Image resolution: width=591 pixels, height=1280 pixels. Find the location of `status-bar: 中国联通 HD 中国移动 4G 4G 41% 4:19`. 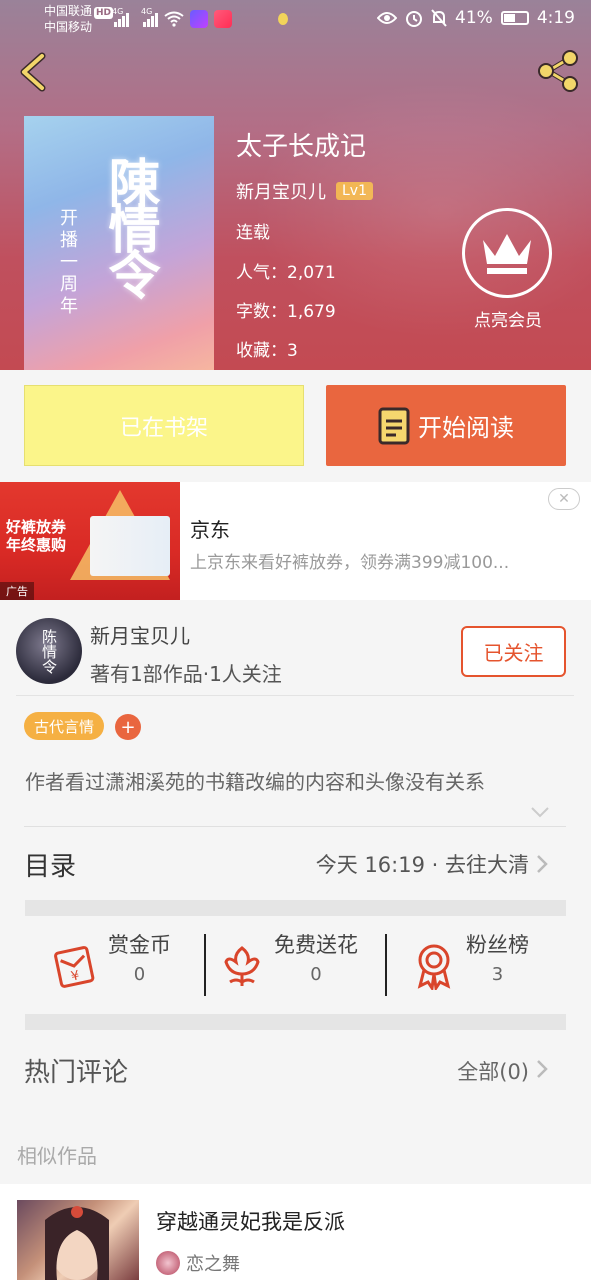

status-bar: 中国联通 HD 中国移动 4G 4G 41% 4:19 is located at coordinates (295, 20).